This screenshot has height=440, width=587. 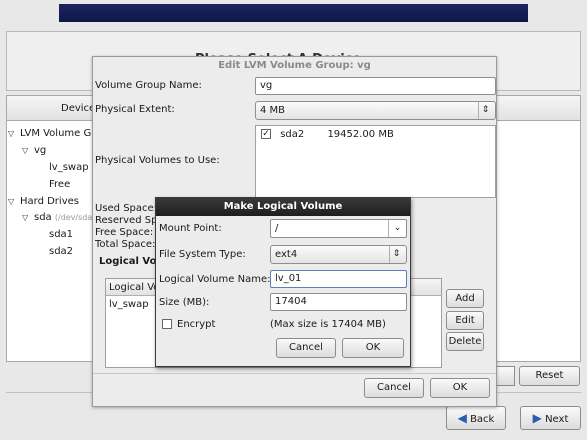 I want to click on dialog-separator, so click(x=294, y=373).